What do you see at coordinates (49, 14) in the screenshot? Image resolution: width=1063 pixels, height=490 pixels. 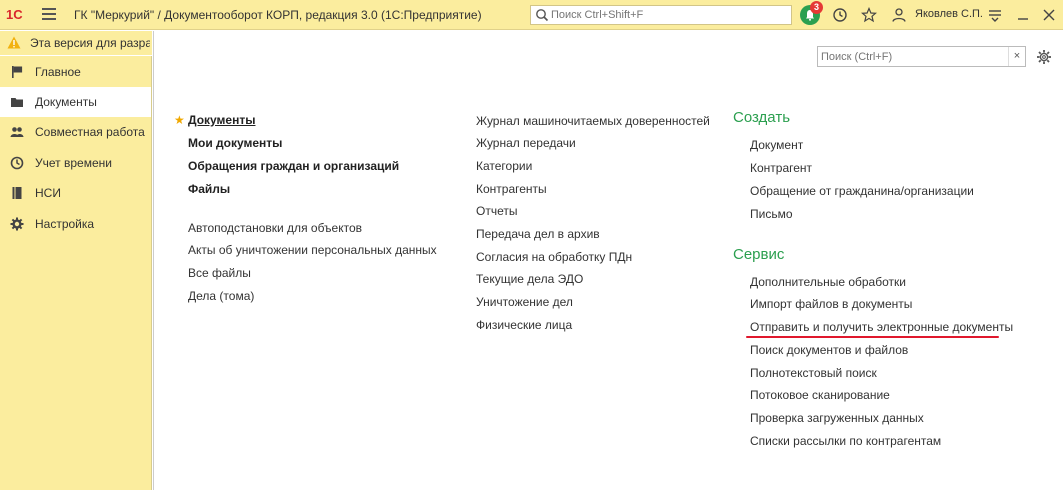 I see `menu-icon` at bounding box center [49, 14].